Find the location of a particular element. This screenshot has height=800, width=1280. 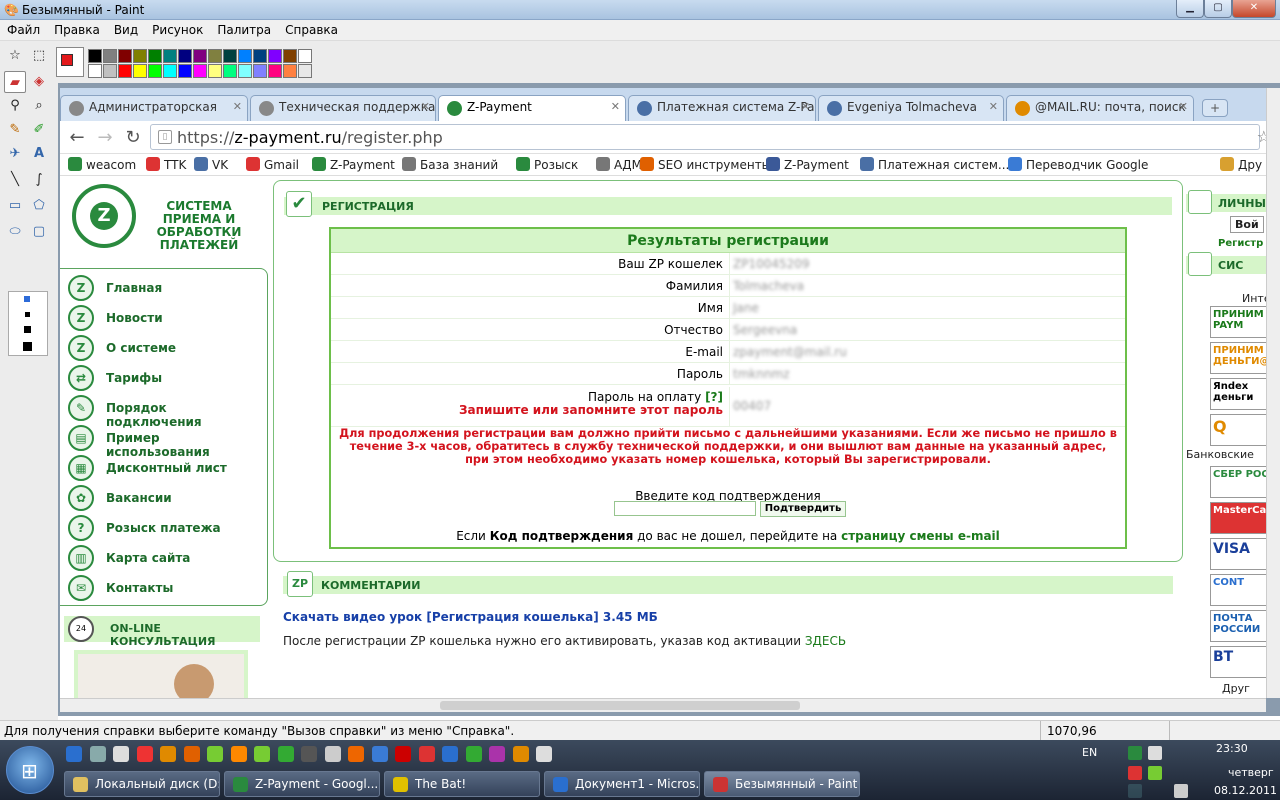

scroll-thumb is located at coordinates (620, 705).